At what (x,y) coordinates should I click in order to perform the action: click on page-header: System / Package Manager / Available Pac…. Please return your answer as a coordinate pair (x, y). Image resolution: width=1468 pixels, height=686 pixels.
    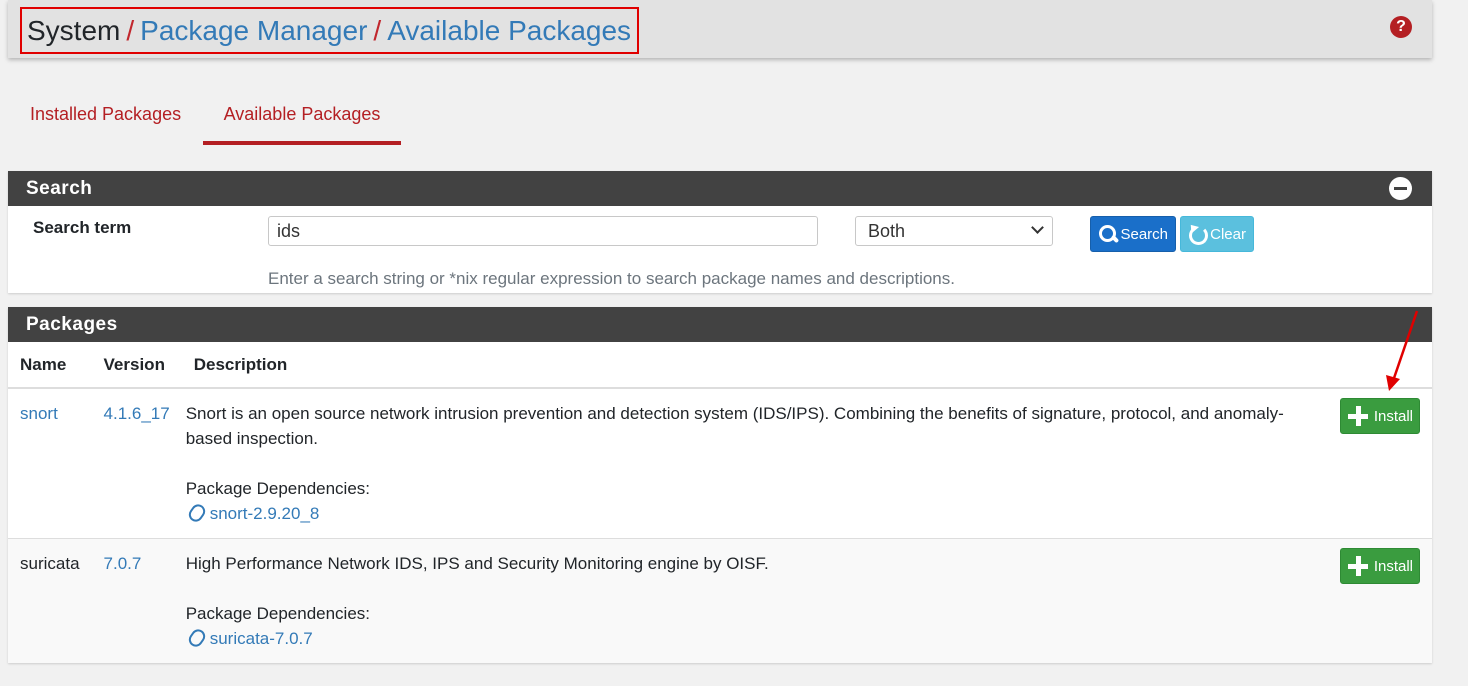
    Looking at the image, I should click on (720, 29).